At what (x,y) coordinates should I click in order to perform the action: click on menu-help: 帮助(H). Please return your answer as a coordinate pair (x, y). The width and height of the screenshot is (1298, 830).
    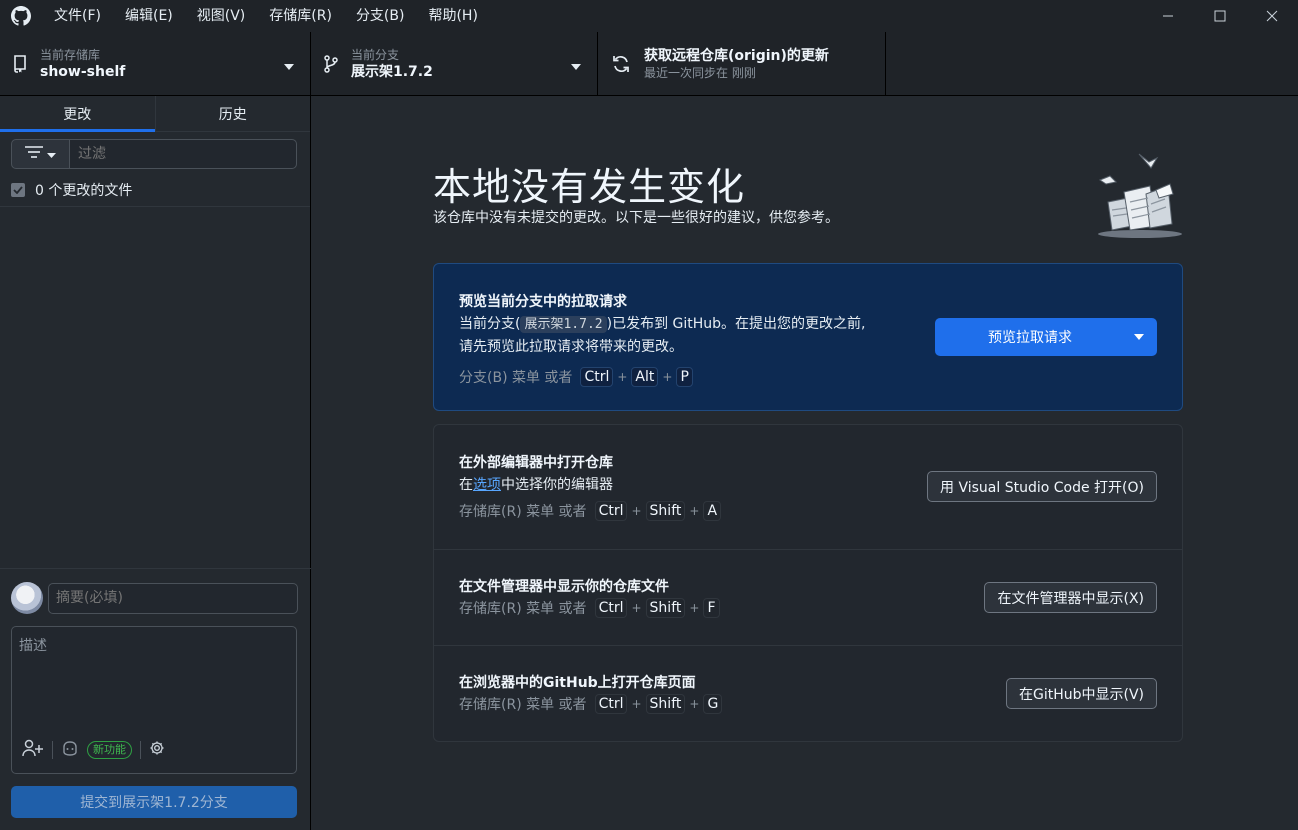
    Looking at the image, I should click on (452, 16).